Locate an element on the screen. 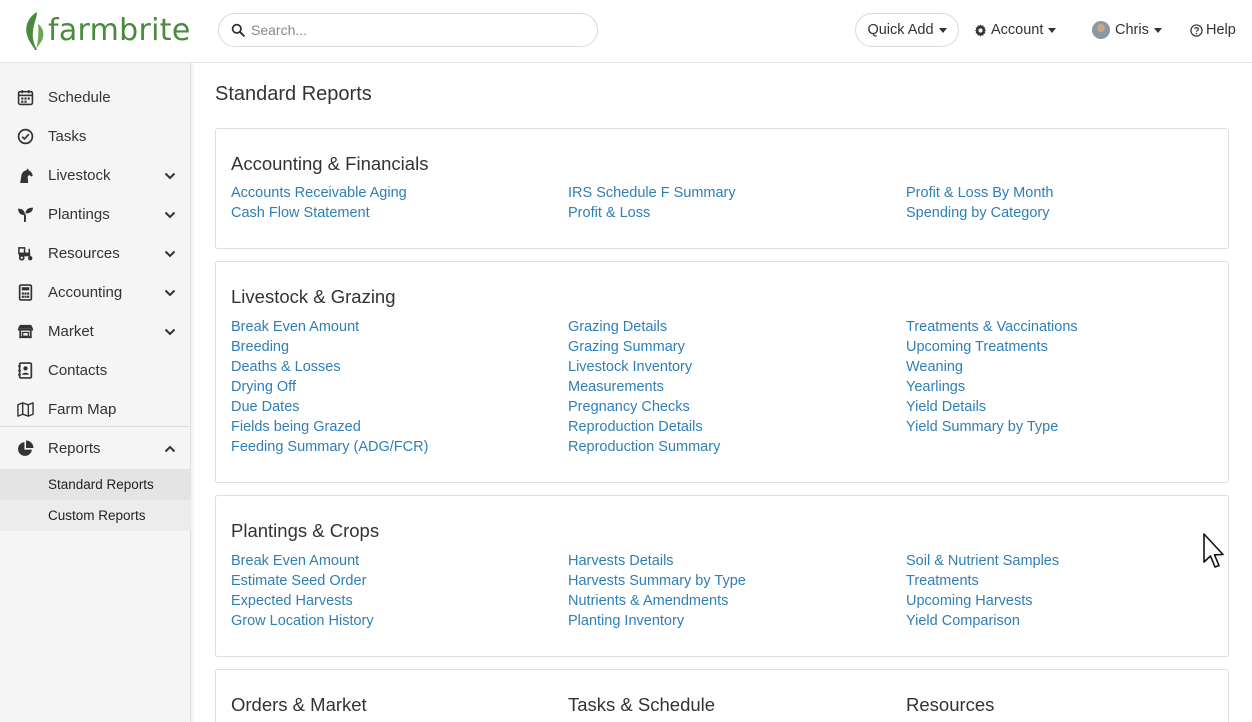 The width and height of the screenshot is (1252, 722). farmbrite-logo: farmbrite is located at coordinates (106, 31).